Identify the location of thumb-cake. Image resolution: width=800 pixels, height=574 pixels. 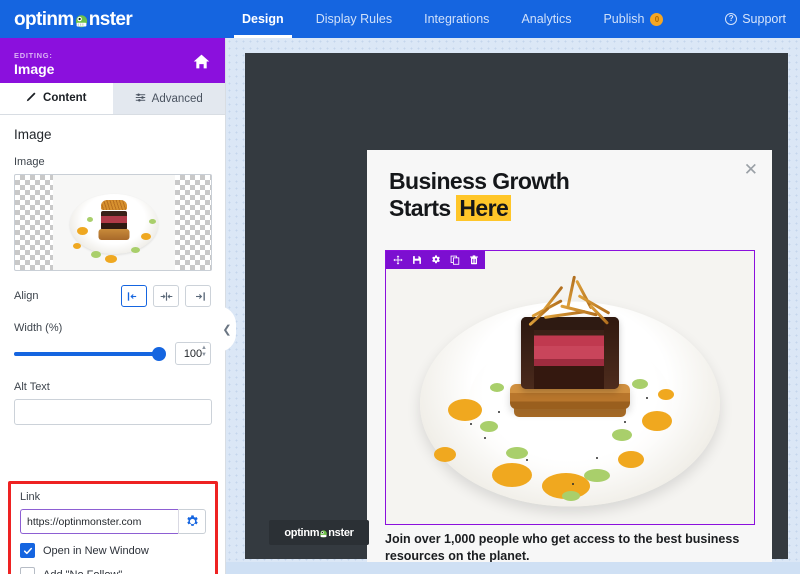
(114, 235).